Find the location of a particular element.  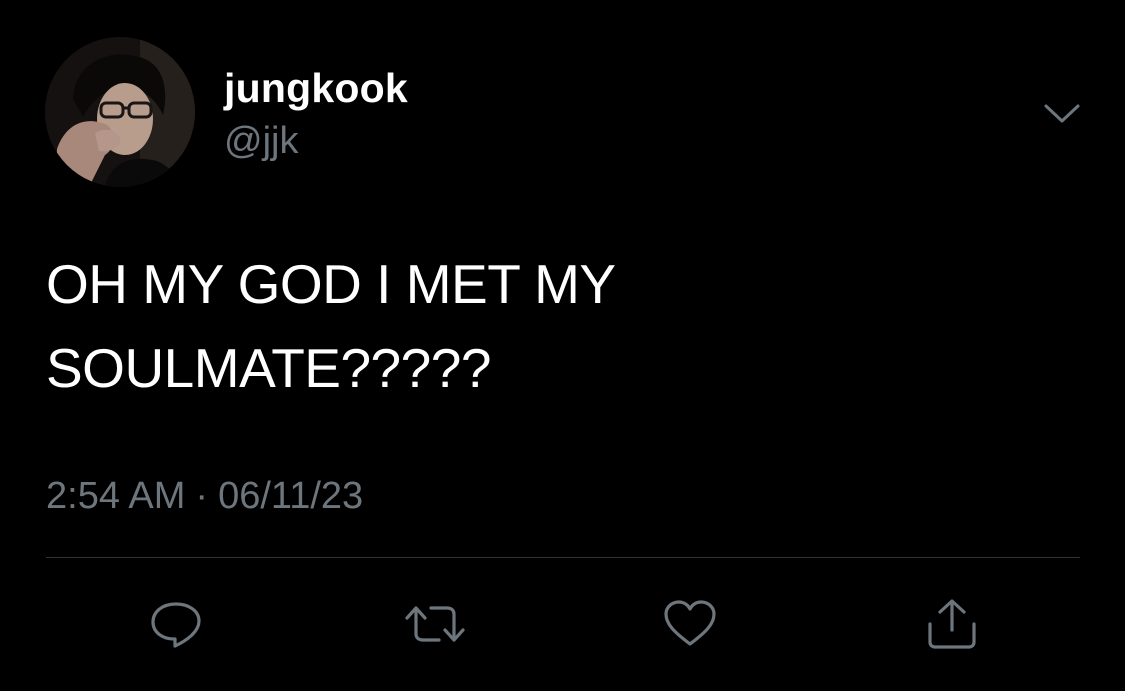

tweet-metadata: 2:54 AM · 06/11/23 is located at coordinates (204, 496).